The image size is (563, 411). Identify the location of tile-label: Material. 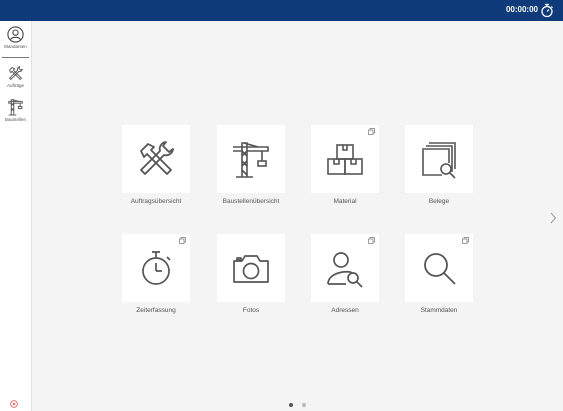
(345, 201).